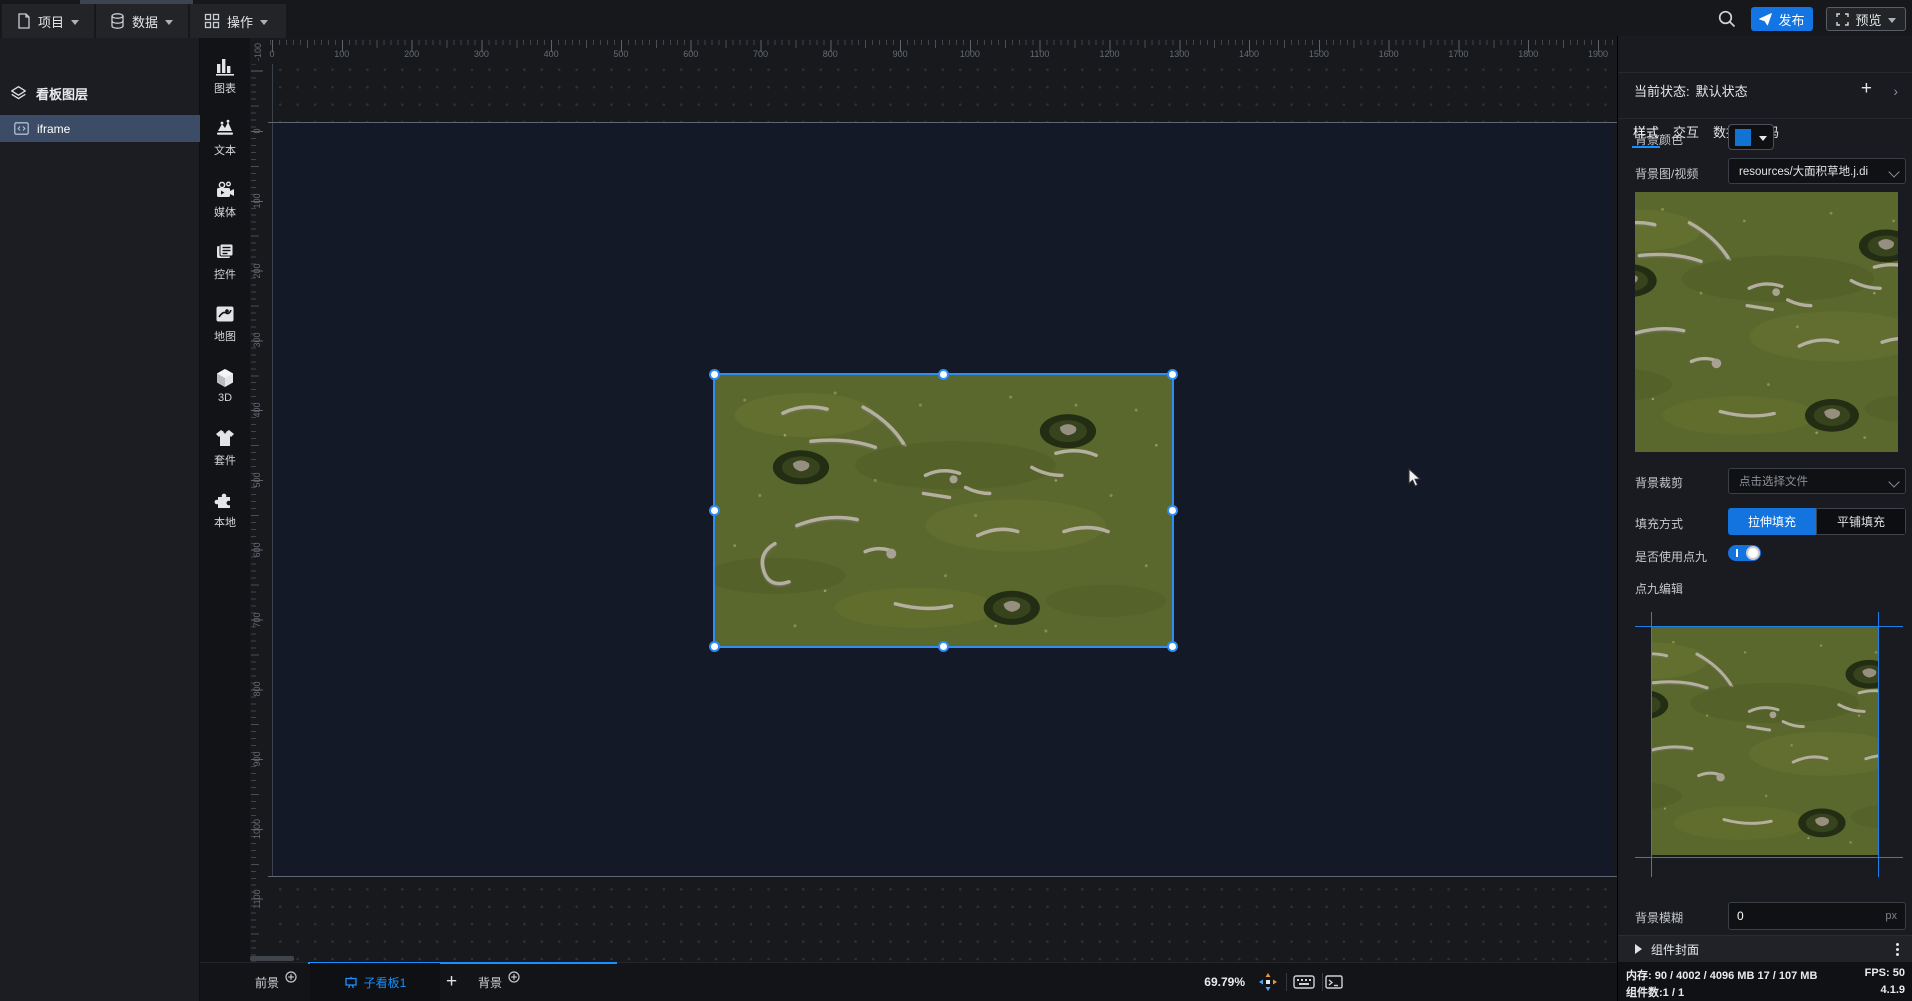  What do you see at coordinates (1268, 982) in the screenshot?
I see `fit-to-screen-icon` at bounding box center [1268, 982].